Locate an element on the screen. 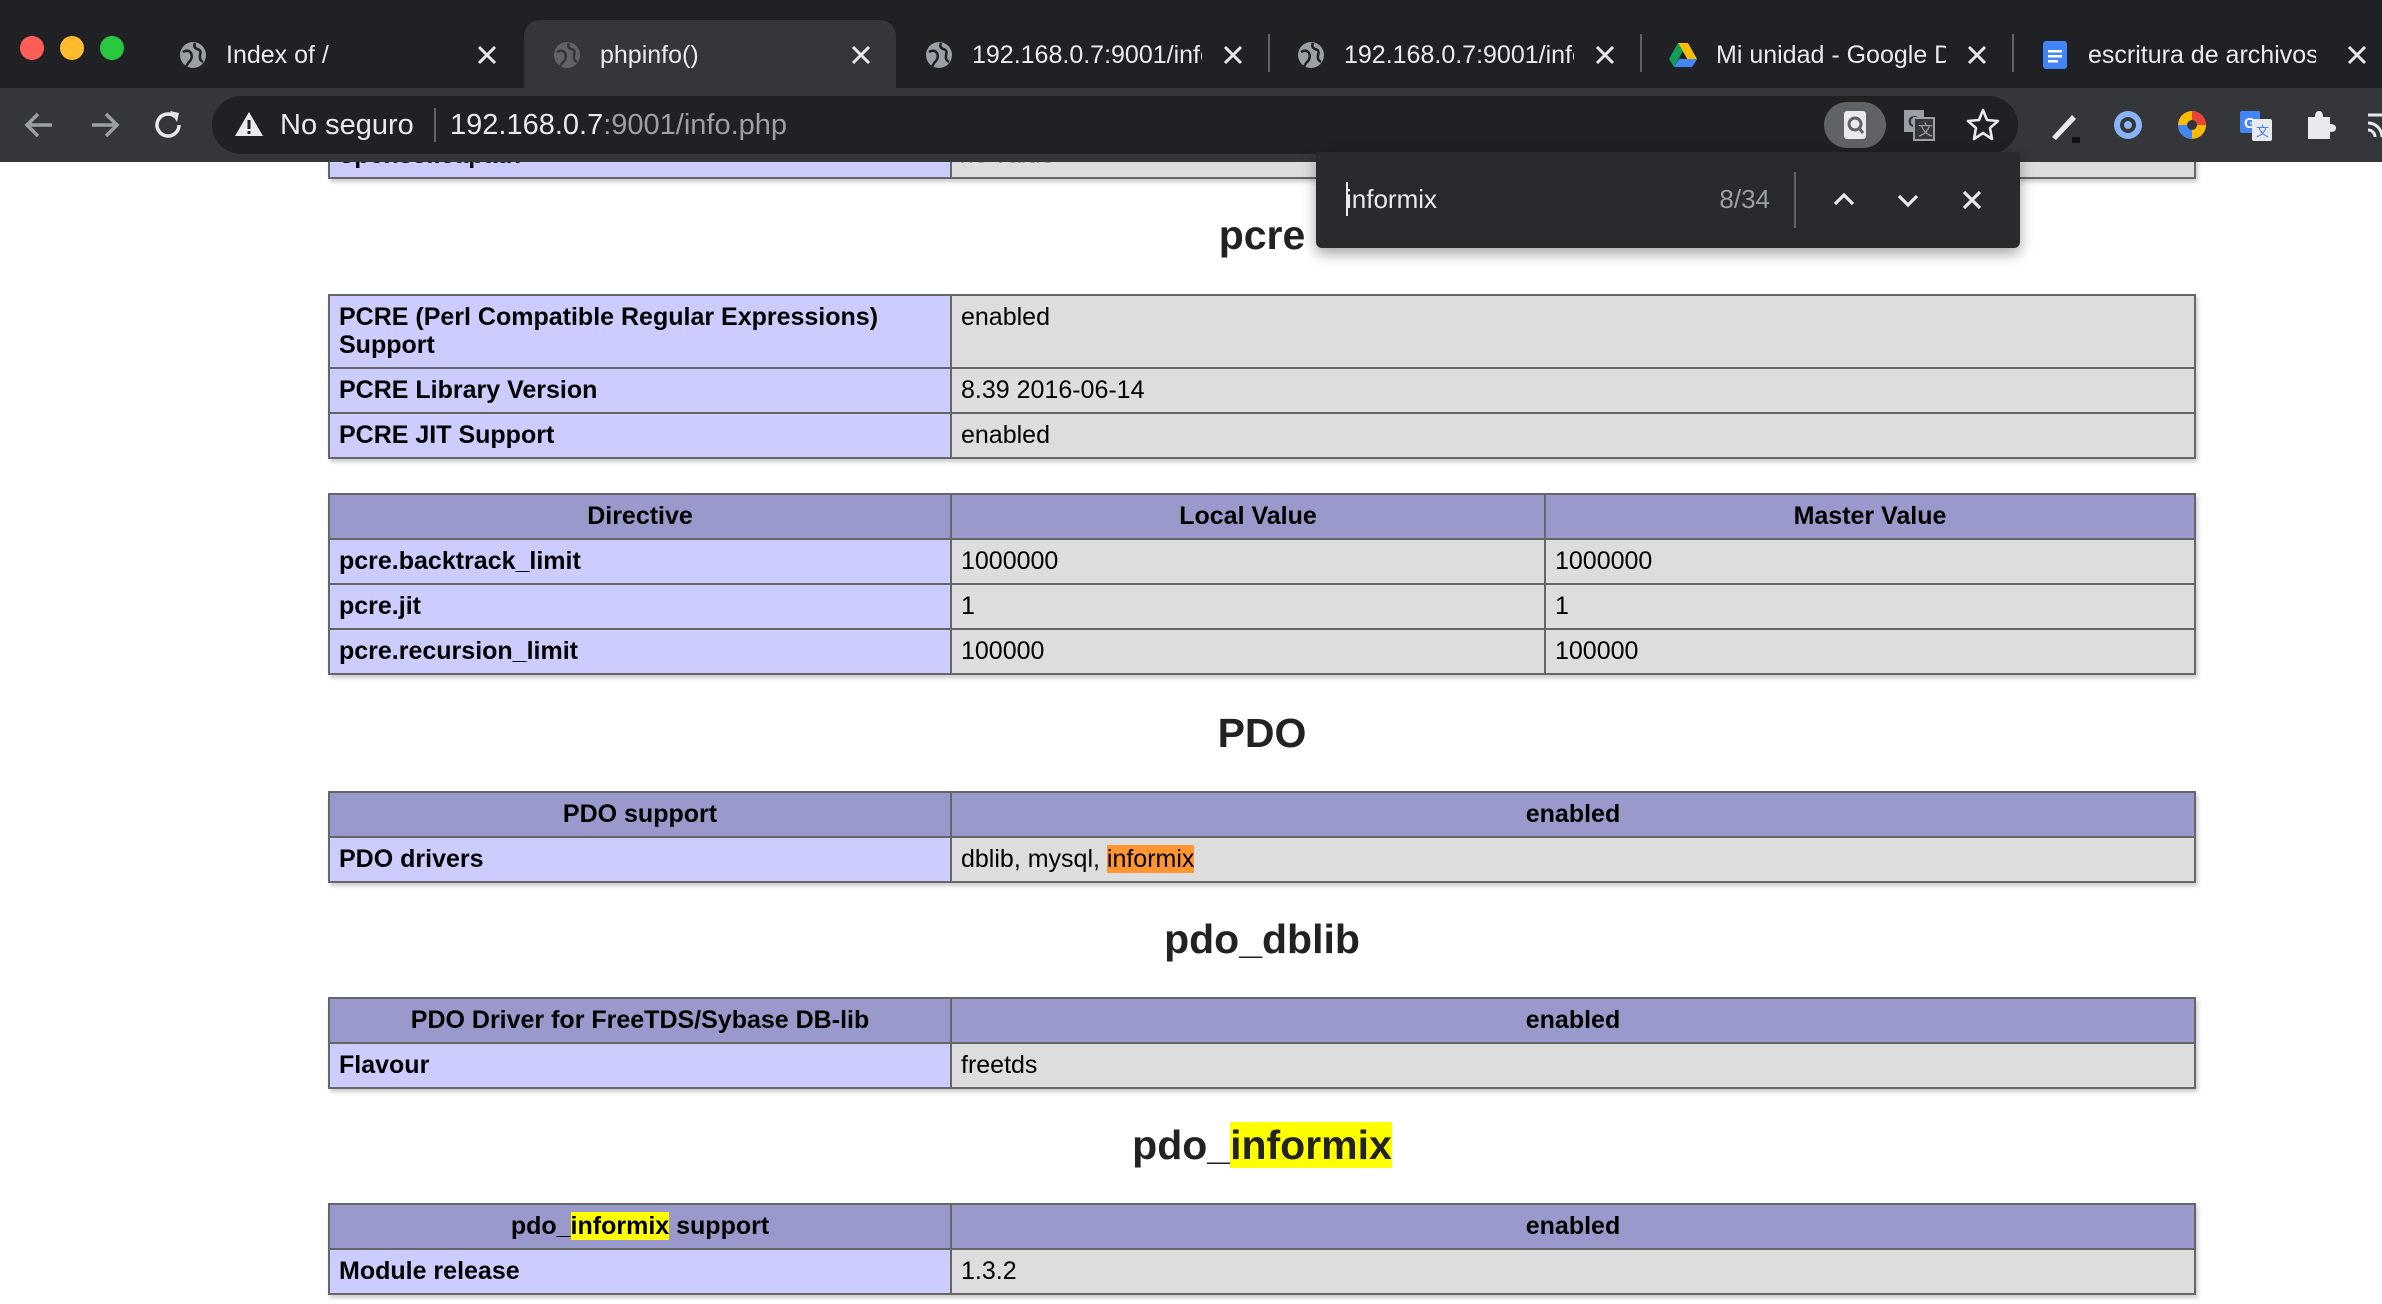 The height and width of the screenshot is (1304, 2382). address-bar: No seguro 192.168.0.7:9001/info.php G文 is located at coordinates (1115, 125).